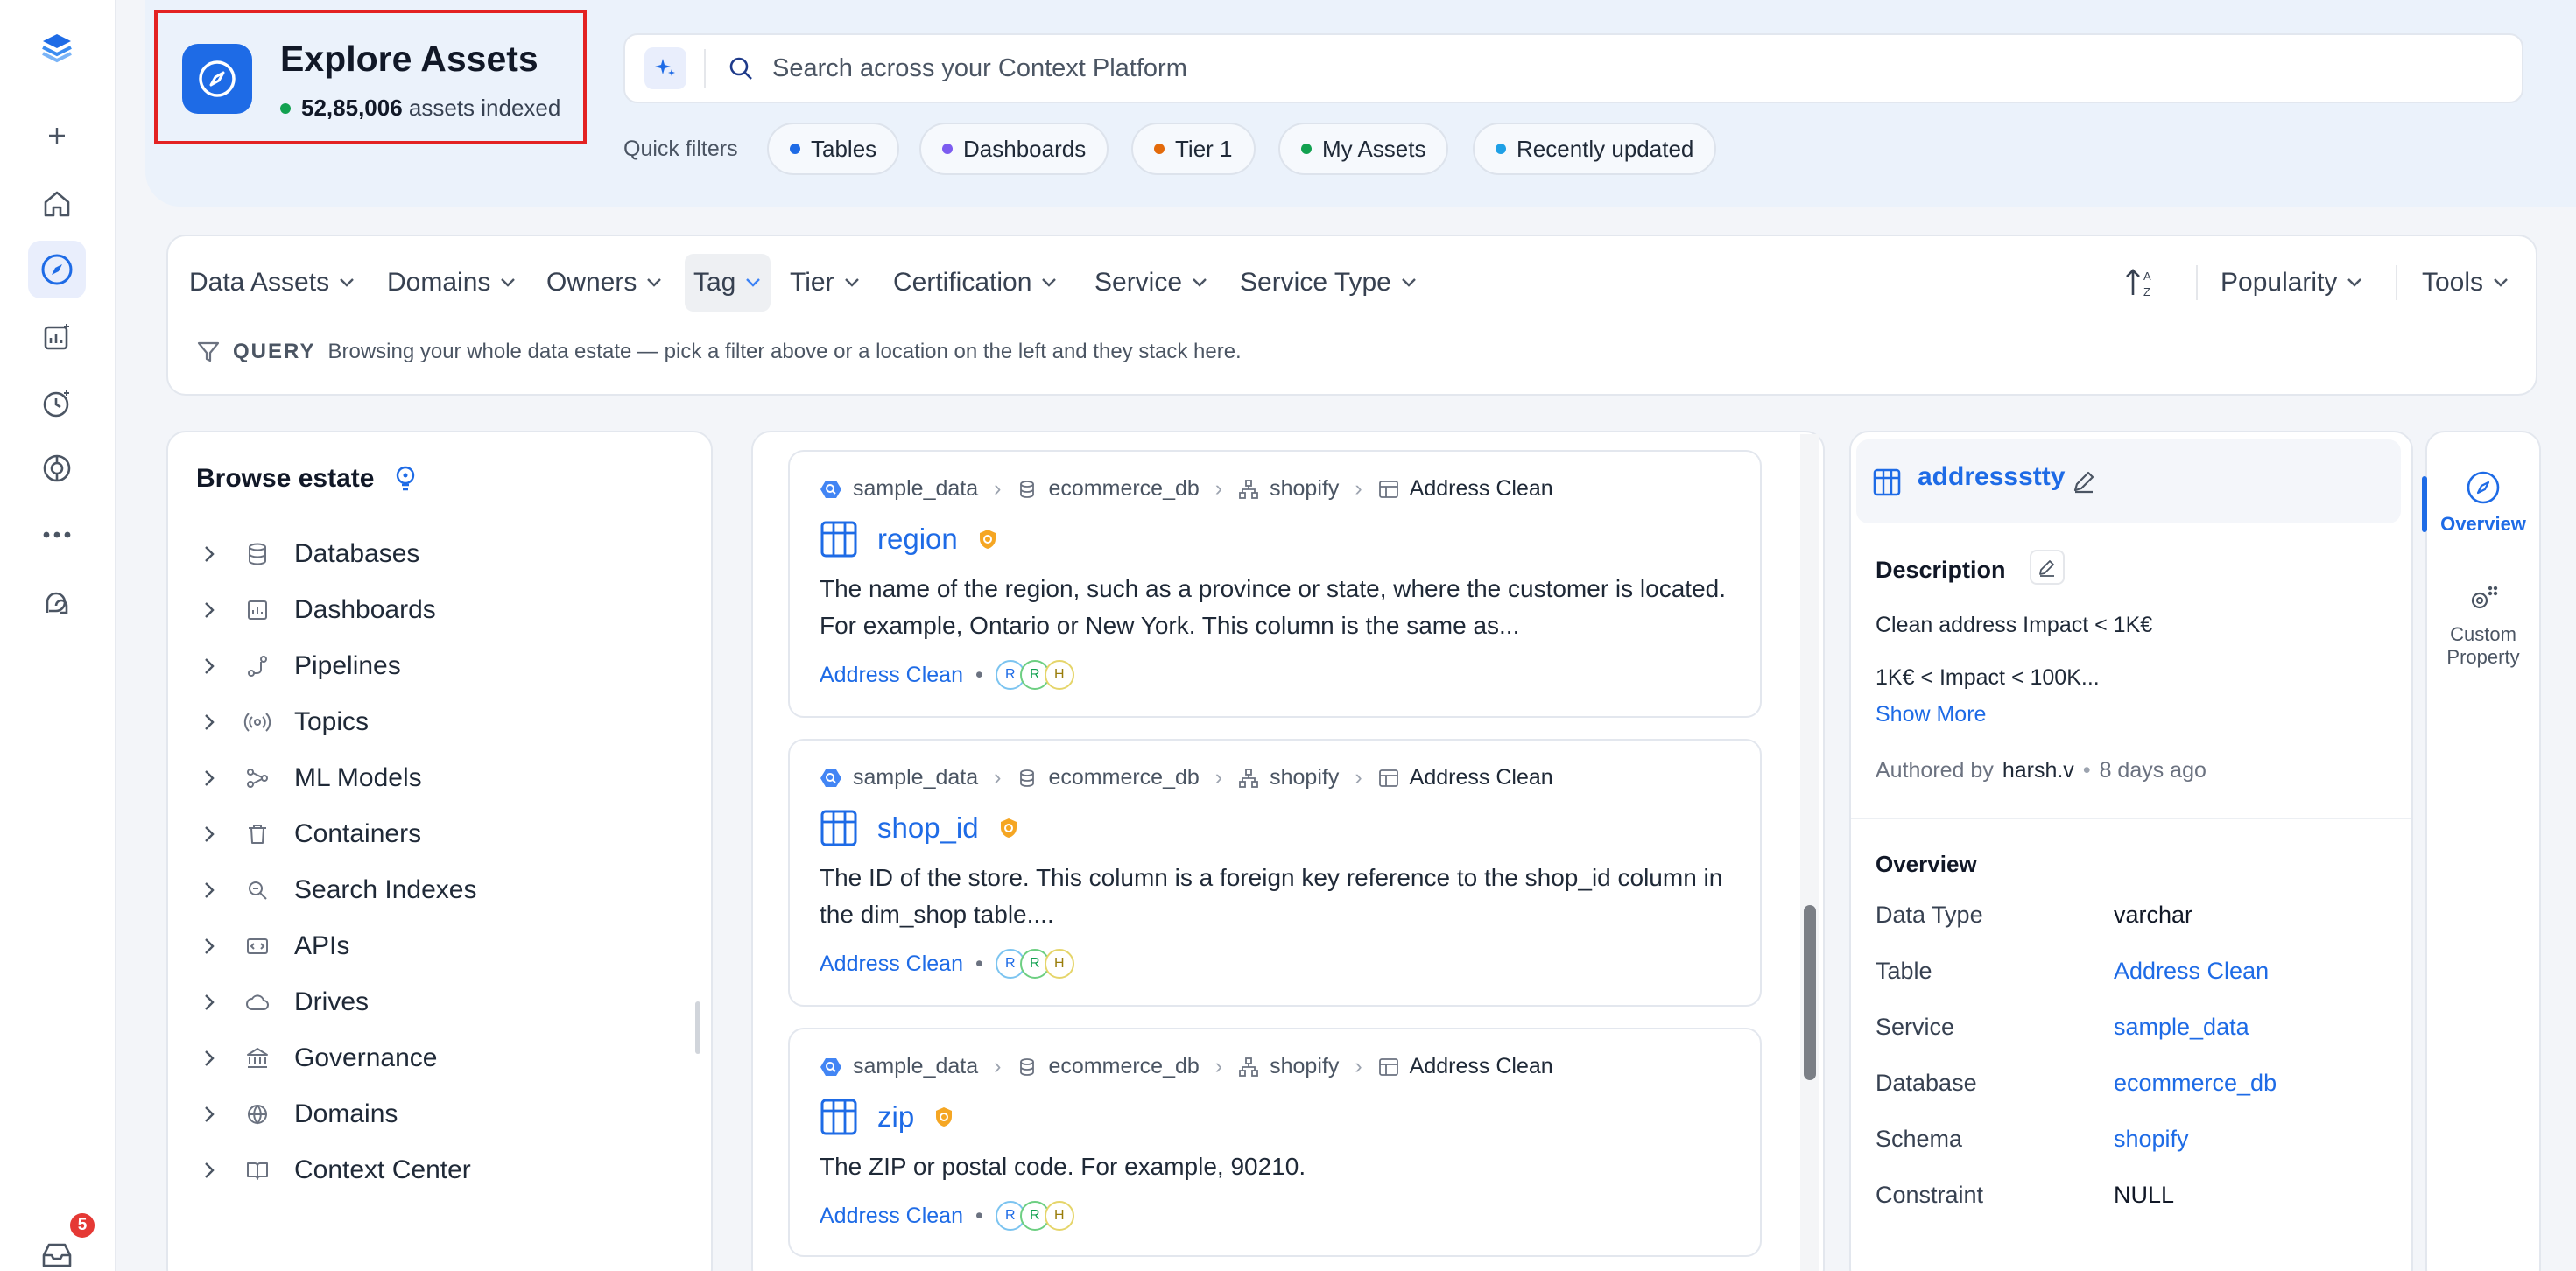  What do you see at coordinates (2038, 770) in the screenshot?
I see `author-name: harsh.v` at bounding box center [2038, 770].